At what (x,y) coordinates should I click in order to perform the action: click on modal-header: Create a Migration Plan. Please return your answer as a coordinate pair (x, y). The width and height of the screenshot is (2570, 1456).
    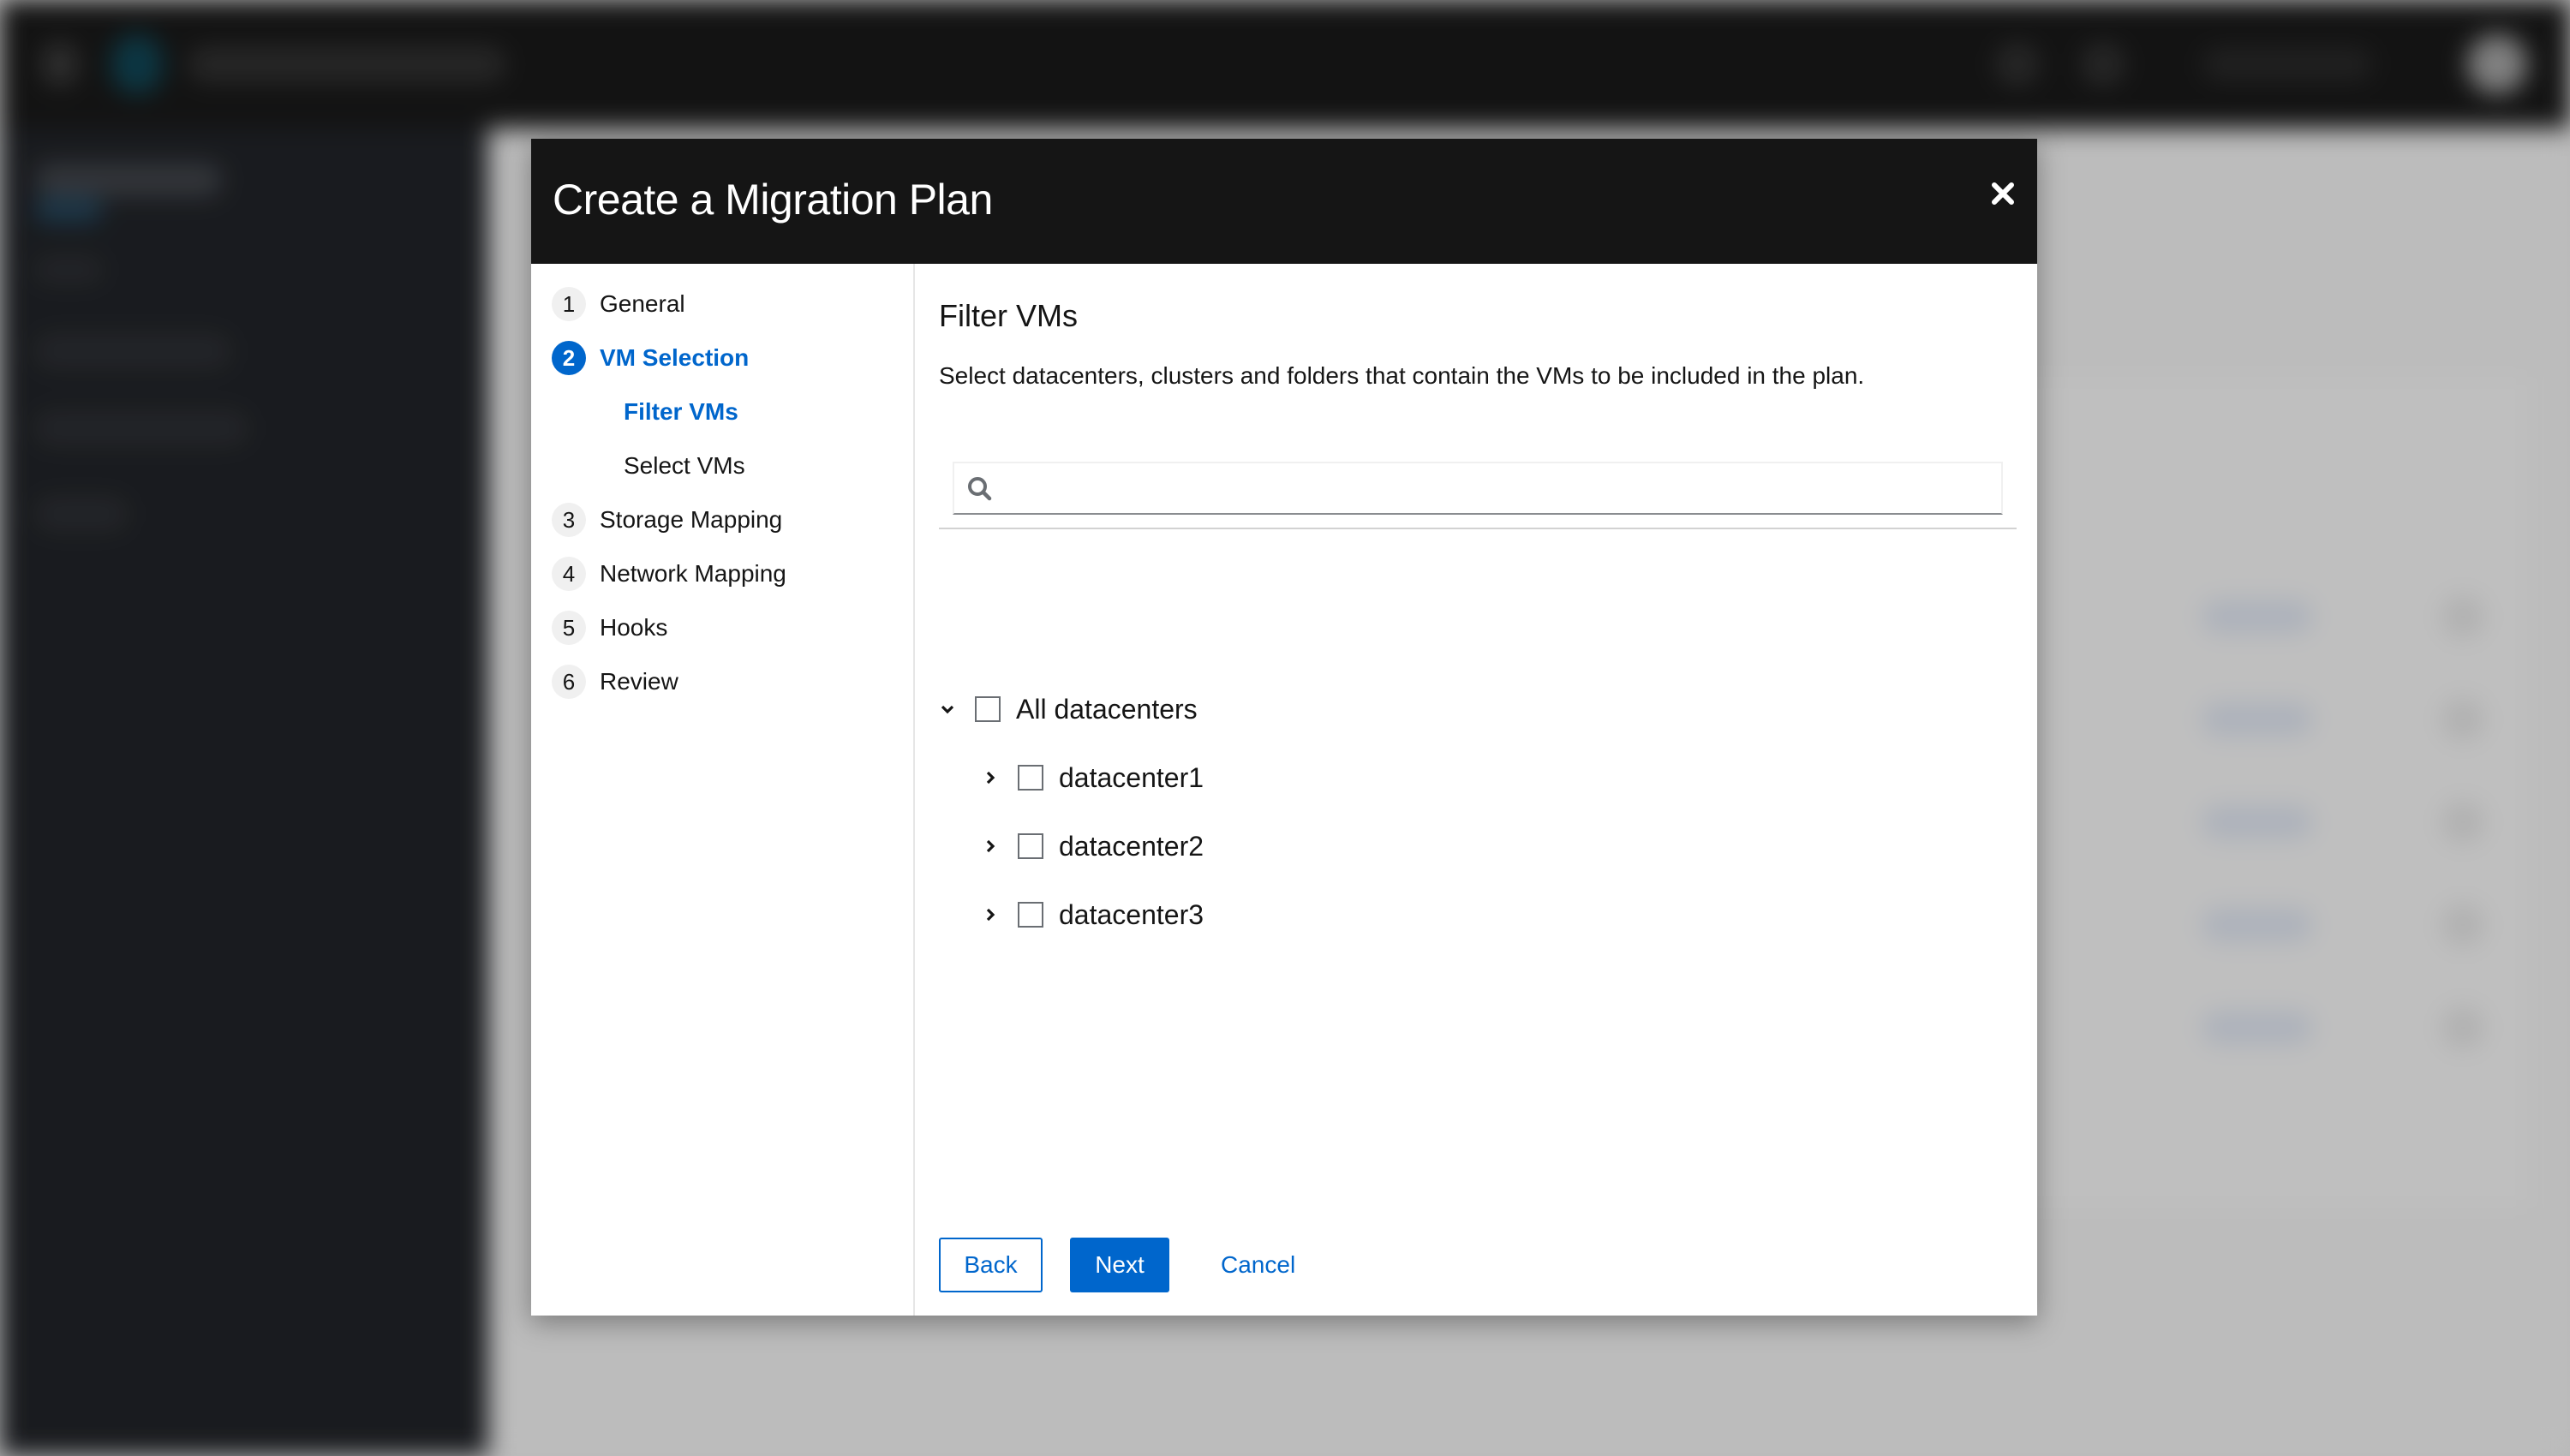
    Looking at the image, I should click on (1284, 202).